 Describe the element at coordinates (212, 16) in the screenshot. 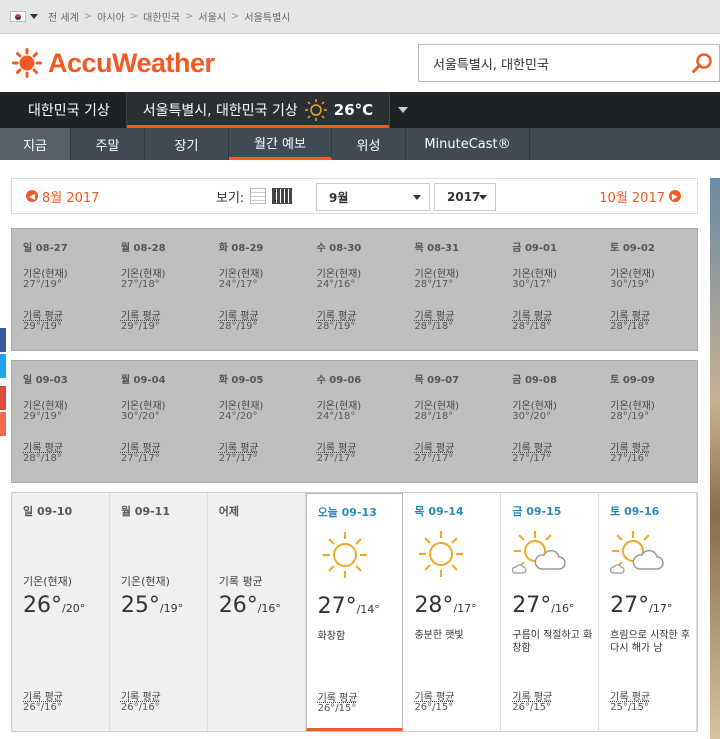

I see `breadcrumb-seoul-region: 서울시` at that location.